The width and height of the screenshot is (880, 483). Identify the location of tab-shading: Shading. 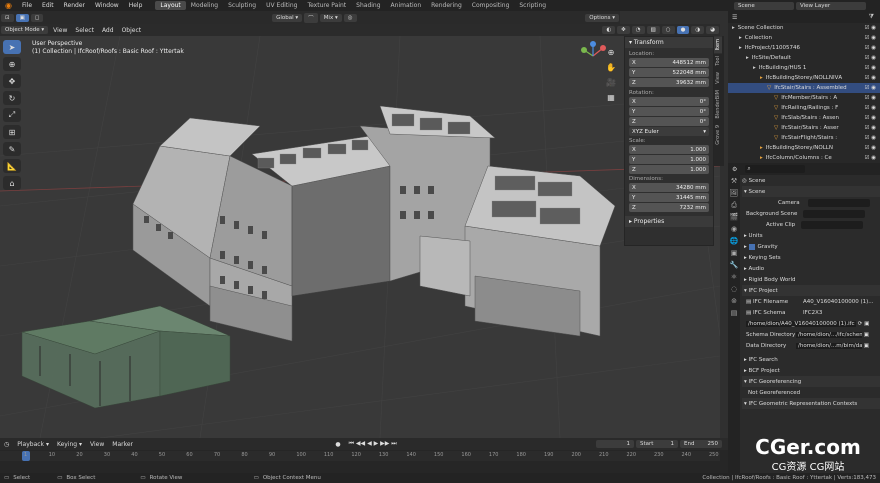
(368, 5).